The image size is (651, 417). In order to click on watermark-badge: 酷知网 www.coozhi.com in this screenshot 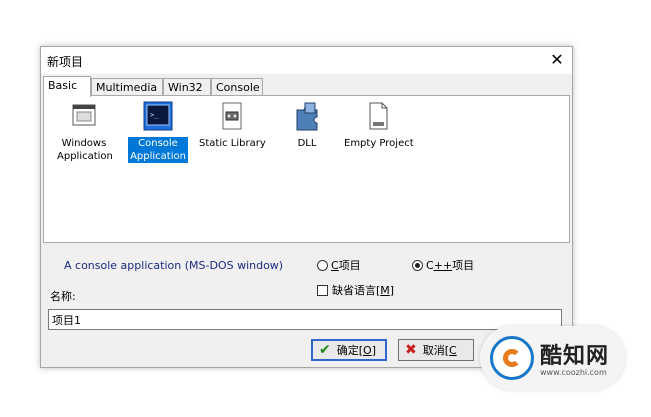, I will do `click(552, 358)`.